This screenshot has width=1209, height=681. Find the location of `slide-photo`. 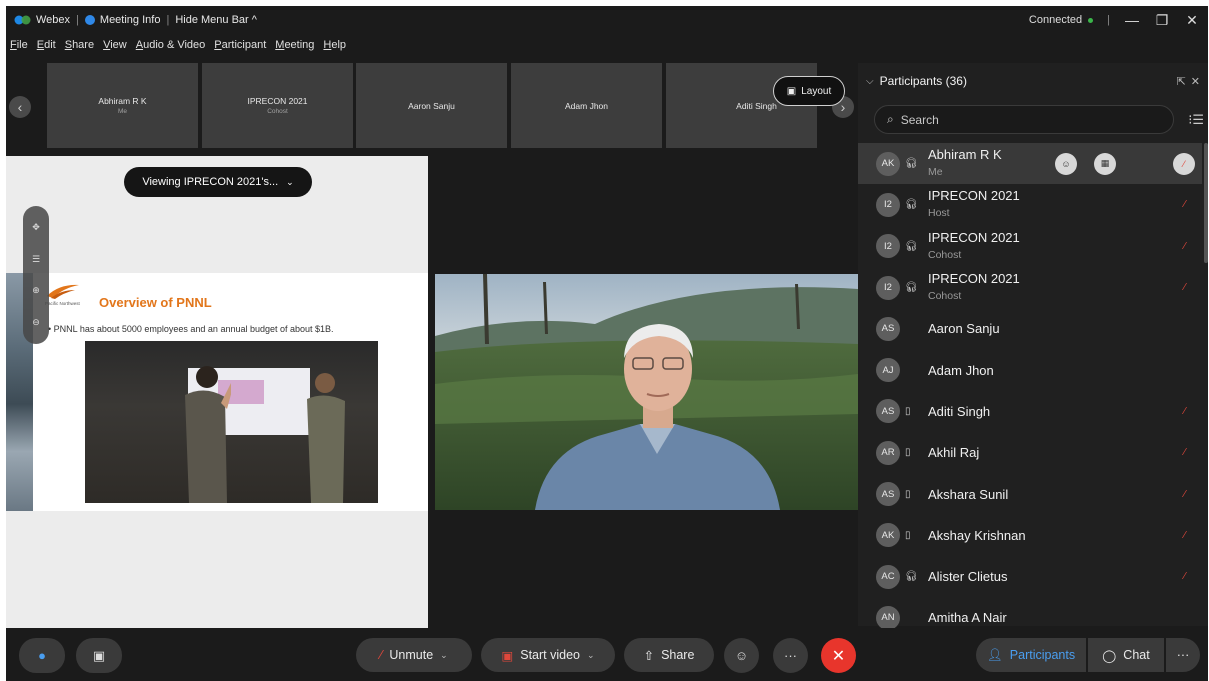

slide-photo is located at coordinates (231, 422).